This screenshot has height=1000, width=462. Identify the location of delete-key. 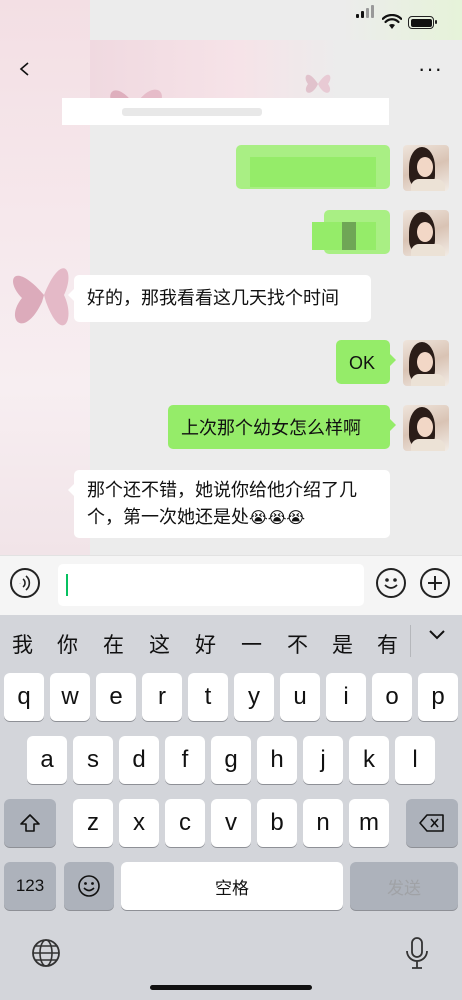
(432, 823).